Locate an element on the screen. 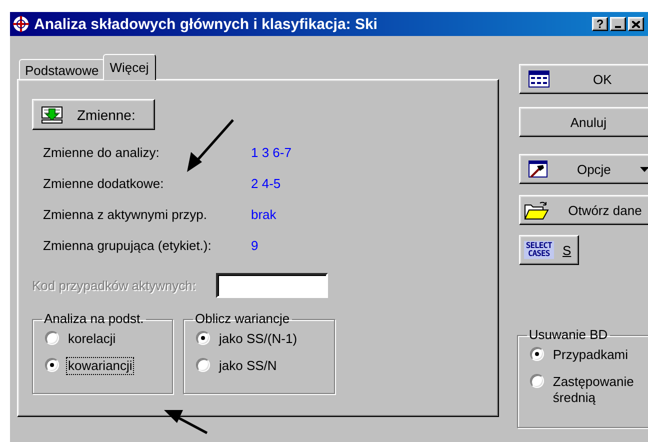 The image size is (648, 442). close-icon is located at coordinates (636, 24).